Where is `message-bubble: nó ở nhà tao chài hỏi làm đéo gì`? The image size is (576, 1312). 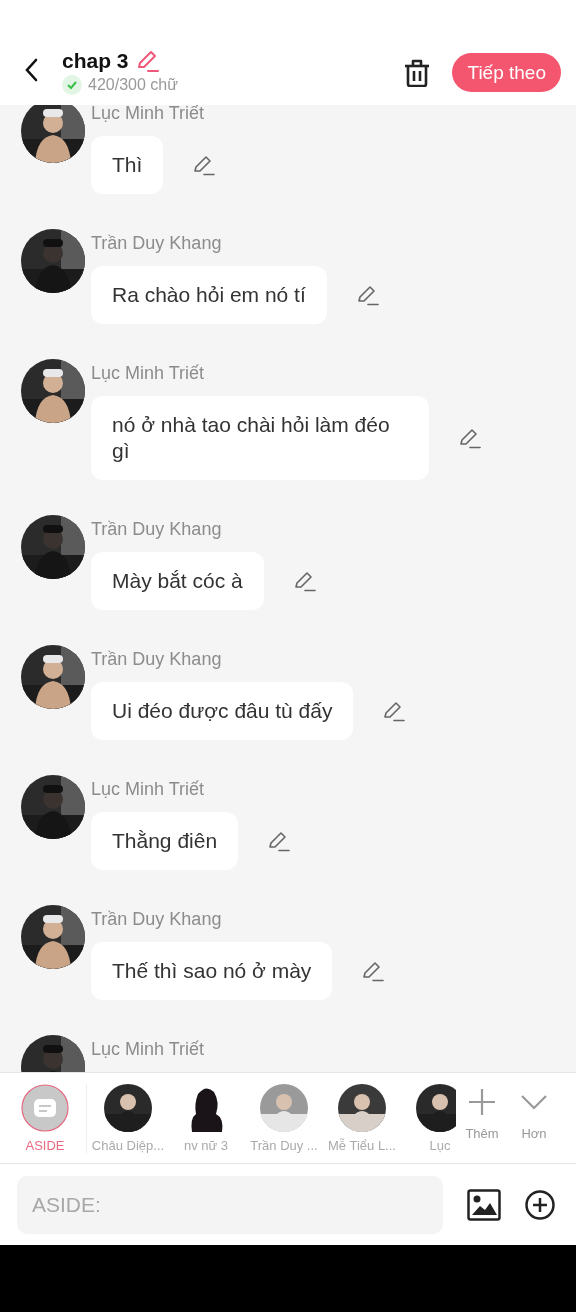 message-bubble: nó ở nhà tao chài hỏi làm đéo gì is located at coordinates (260, 438).